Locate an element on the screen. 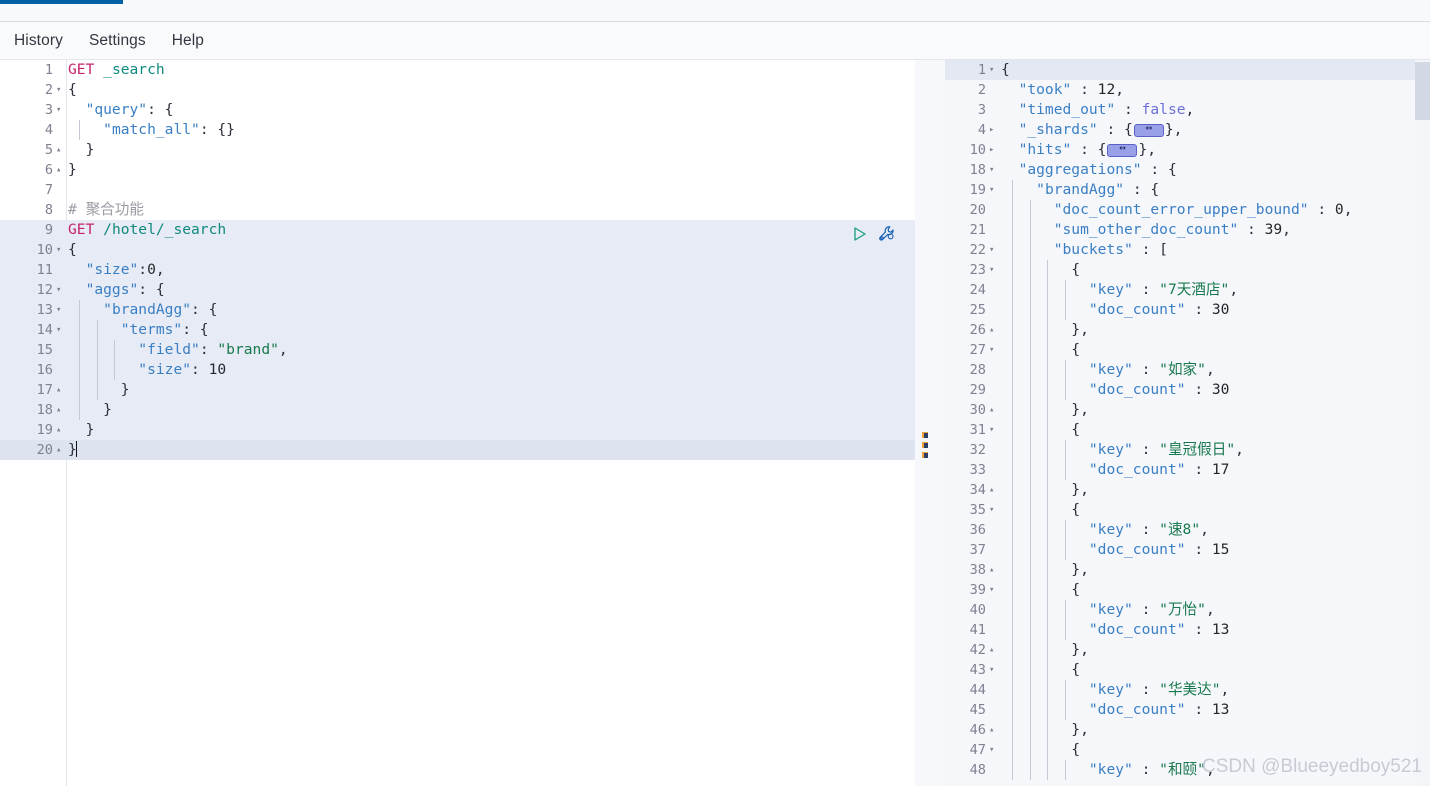 The image size is (1430, 786). code-line: 3 ▾ "query": { is located at coordinates (457, 110).